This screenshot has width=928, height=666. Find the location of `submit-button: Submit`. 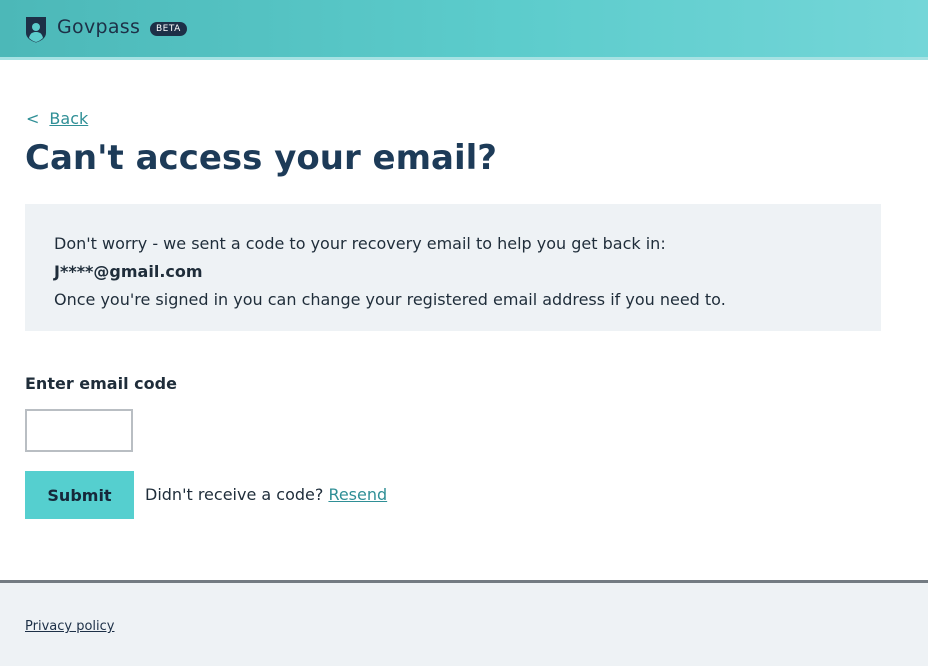

submit-button: Submit is located at coordinates (79, 495).